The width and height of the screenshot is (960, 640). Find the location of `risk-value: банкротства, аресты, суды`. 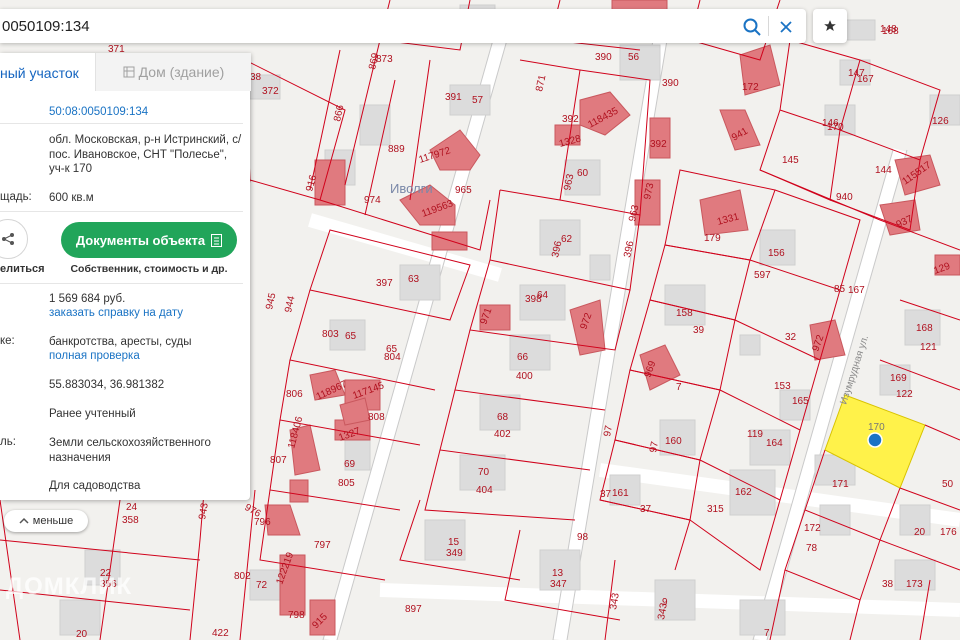

risk-value: банкротства, аресты, суды is located at coordinates (120, 342).